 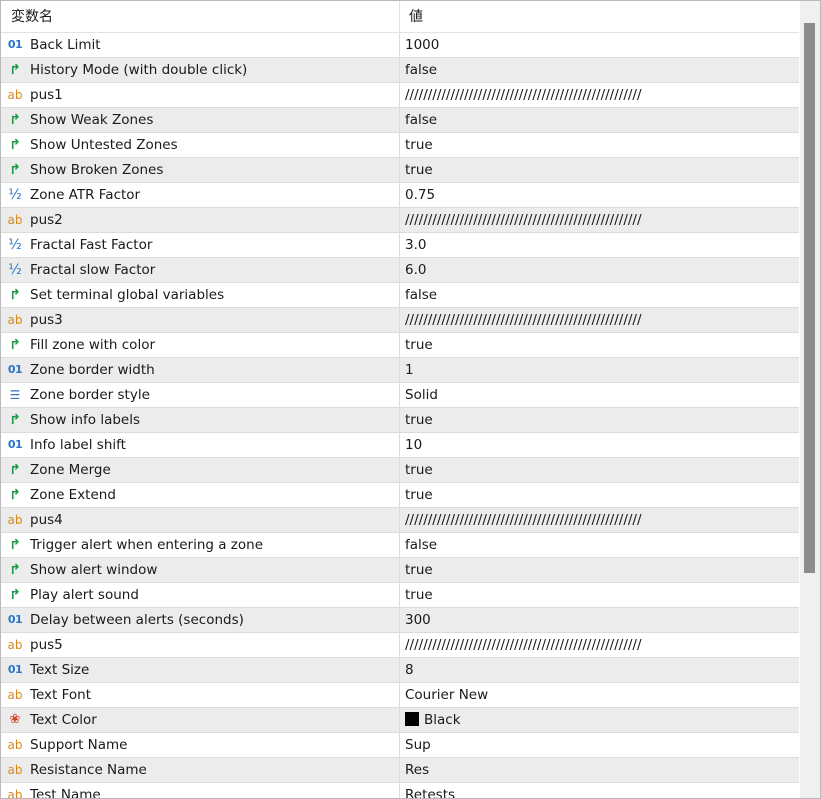 I want to click on parameter-row: ab Support Name Sup, so click(x=400, y=745).